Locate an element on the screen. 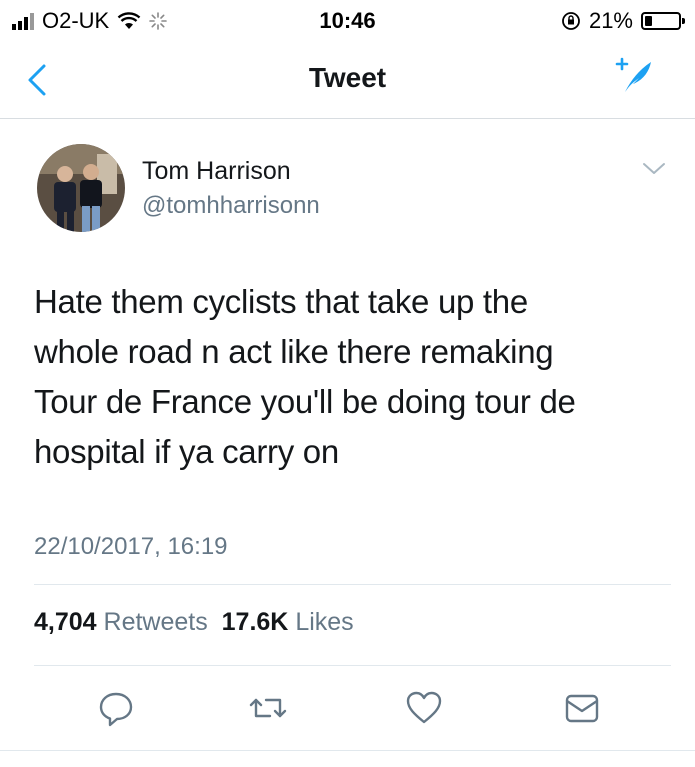  like-icon is located at coordinates (424, 708).